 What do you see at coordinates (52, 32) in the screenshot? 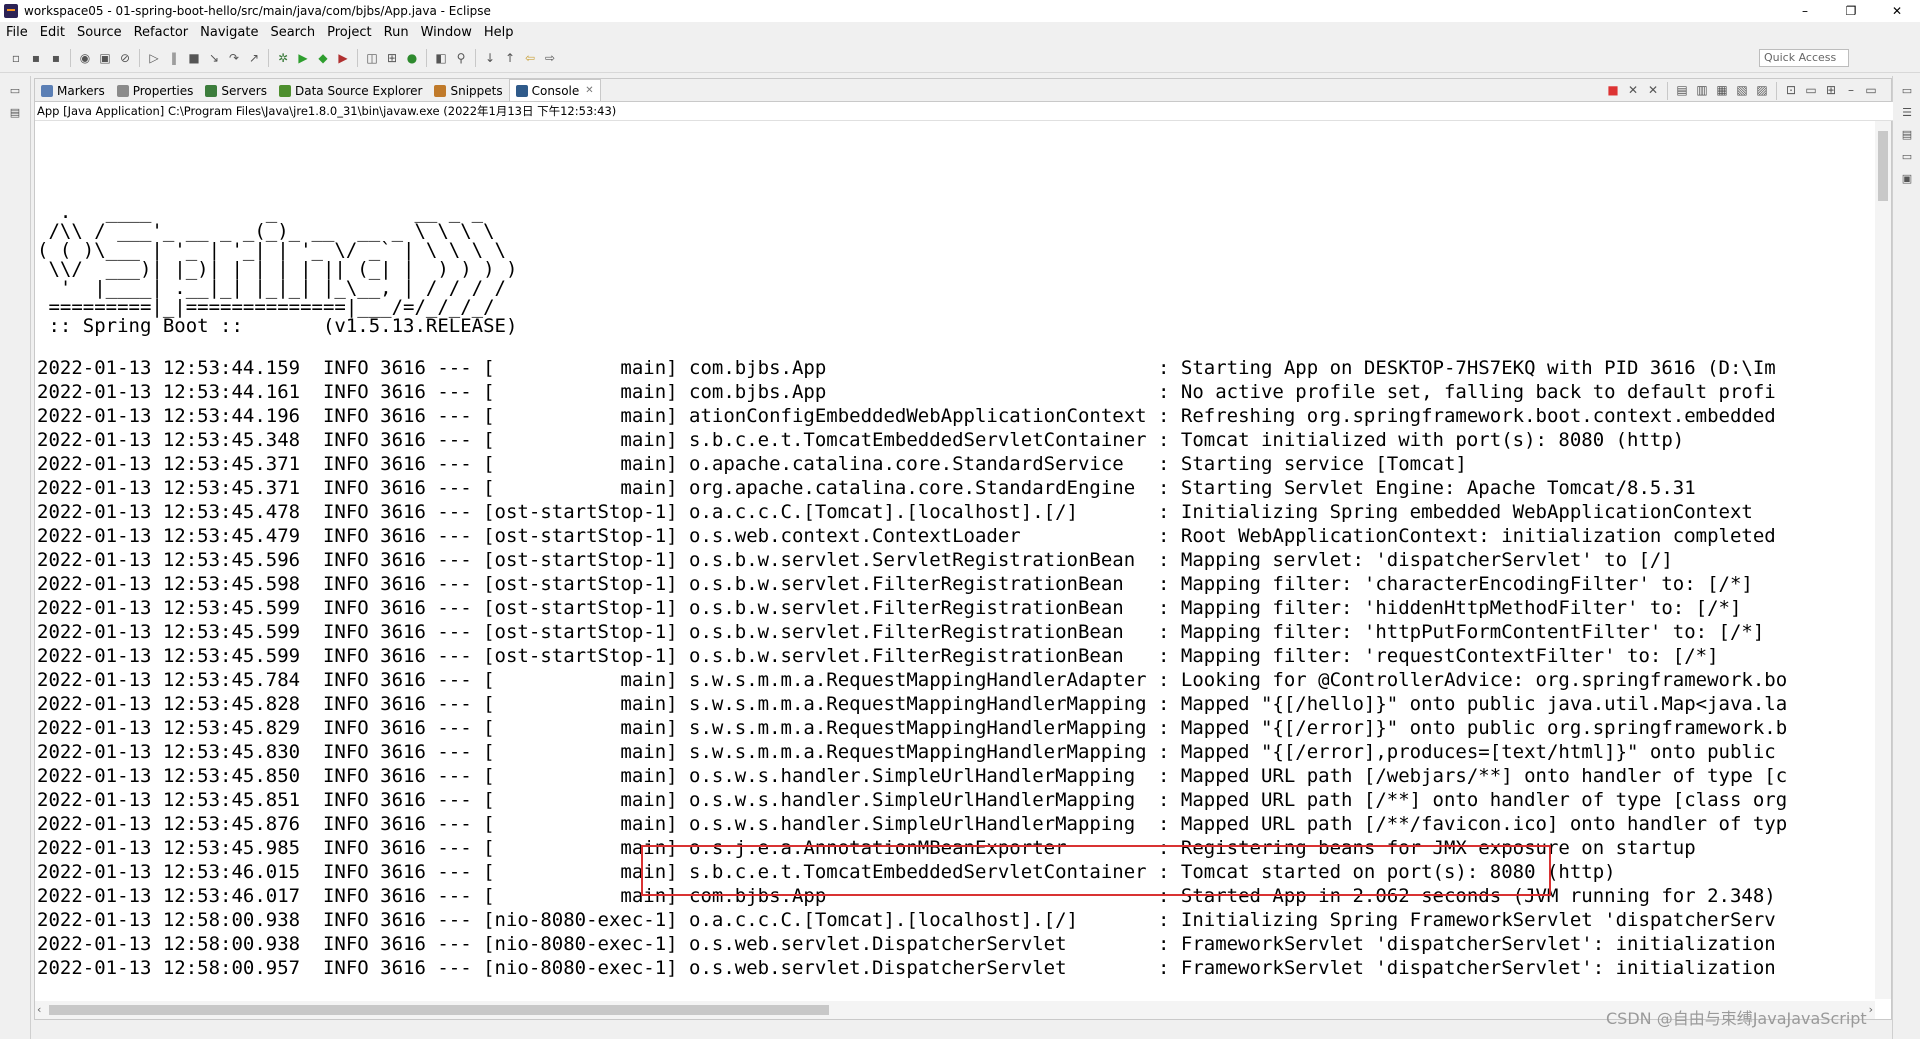
I see `menu-edit: Edit` at bounding box center [52, 32].